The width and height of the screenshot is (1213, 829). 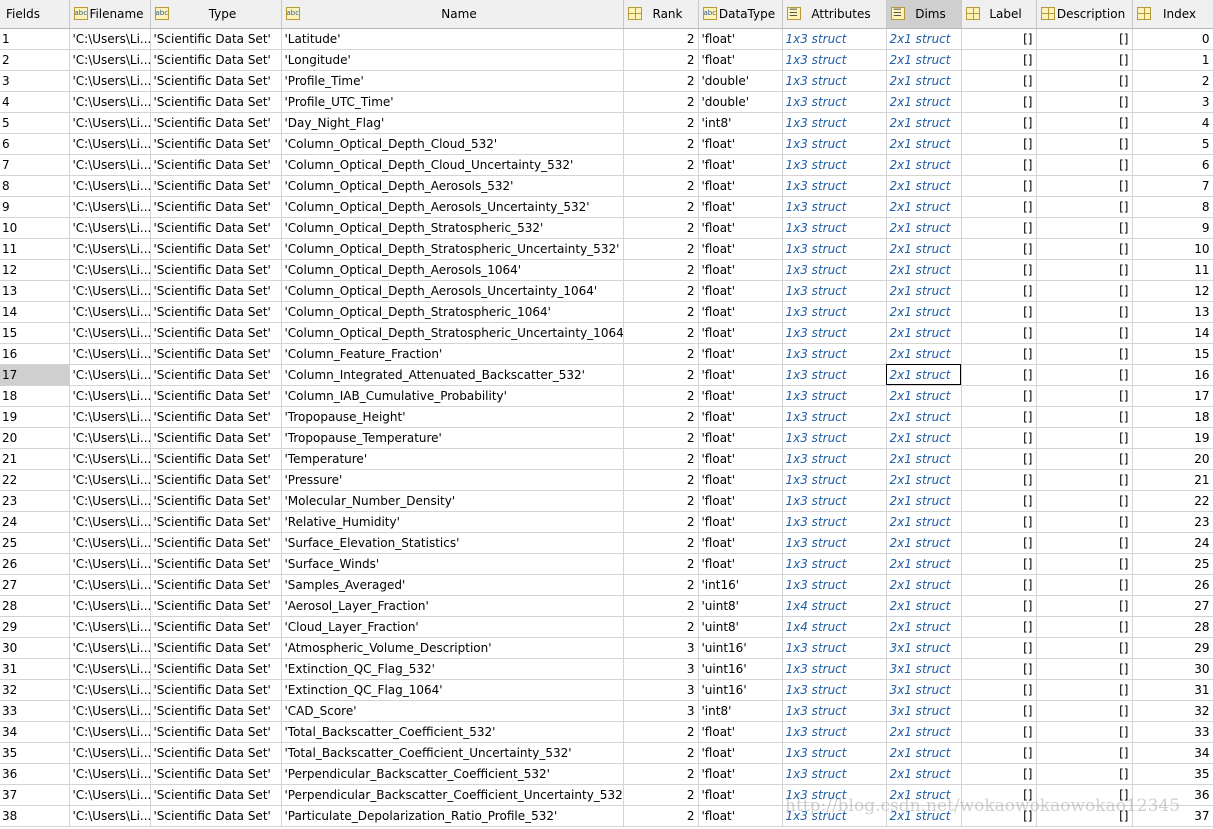 What do you see at coordinates (452, 123) in the screenshot?
I see `cell-name: 'Day_Night_Flag'` at bounding box center [452, 123].